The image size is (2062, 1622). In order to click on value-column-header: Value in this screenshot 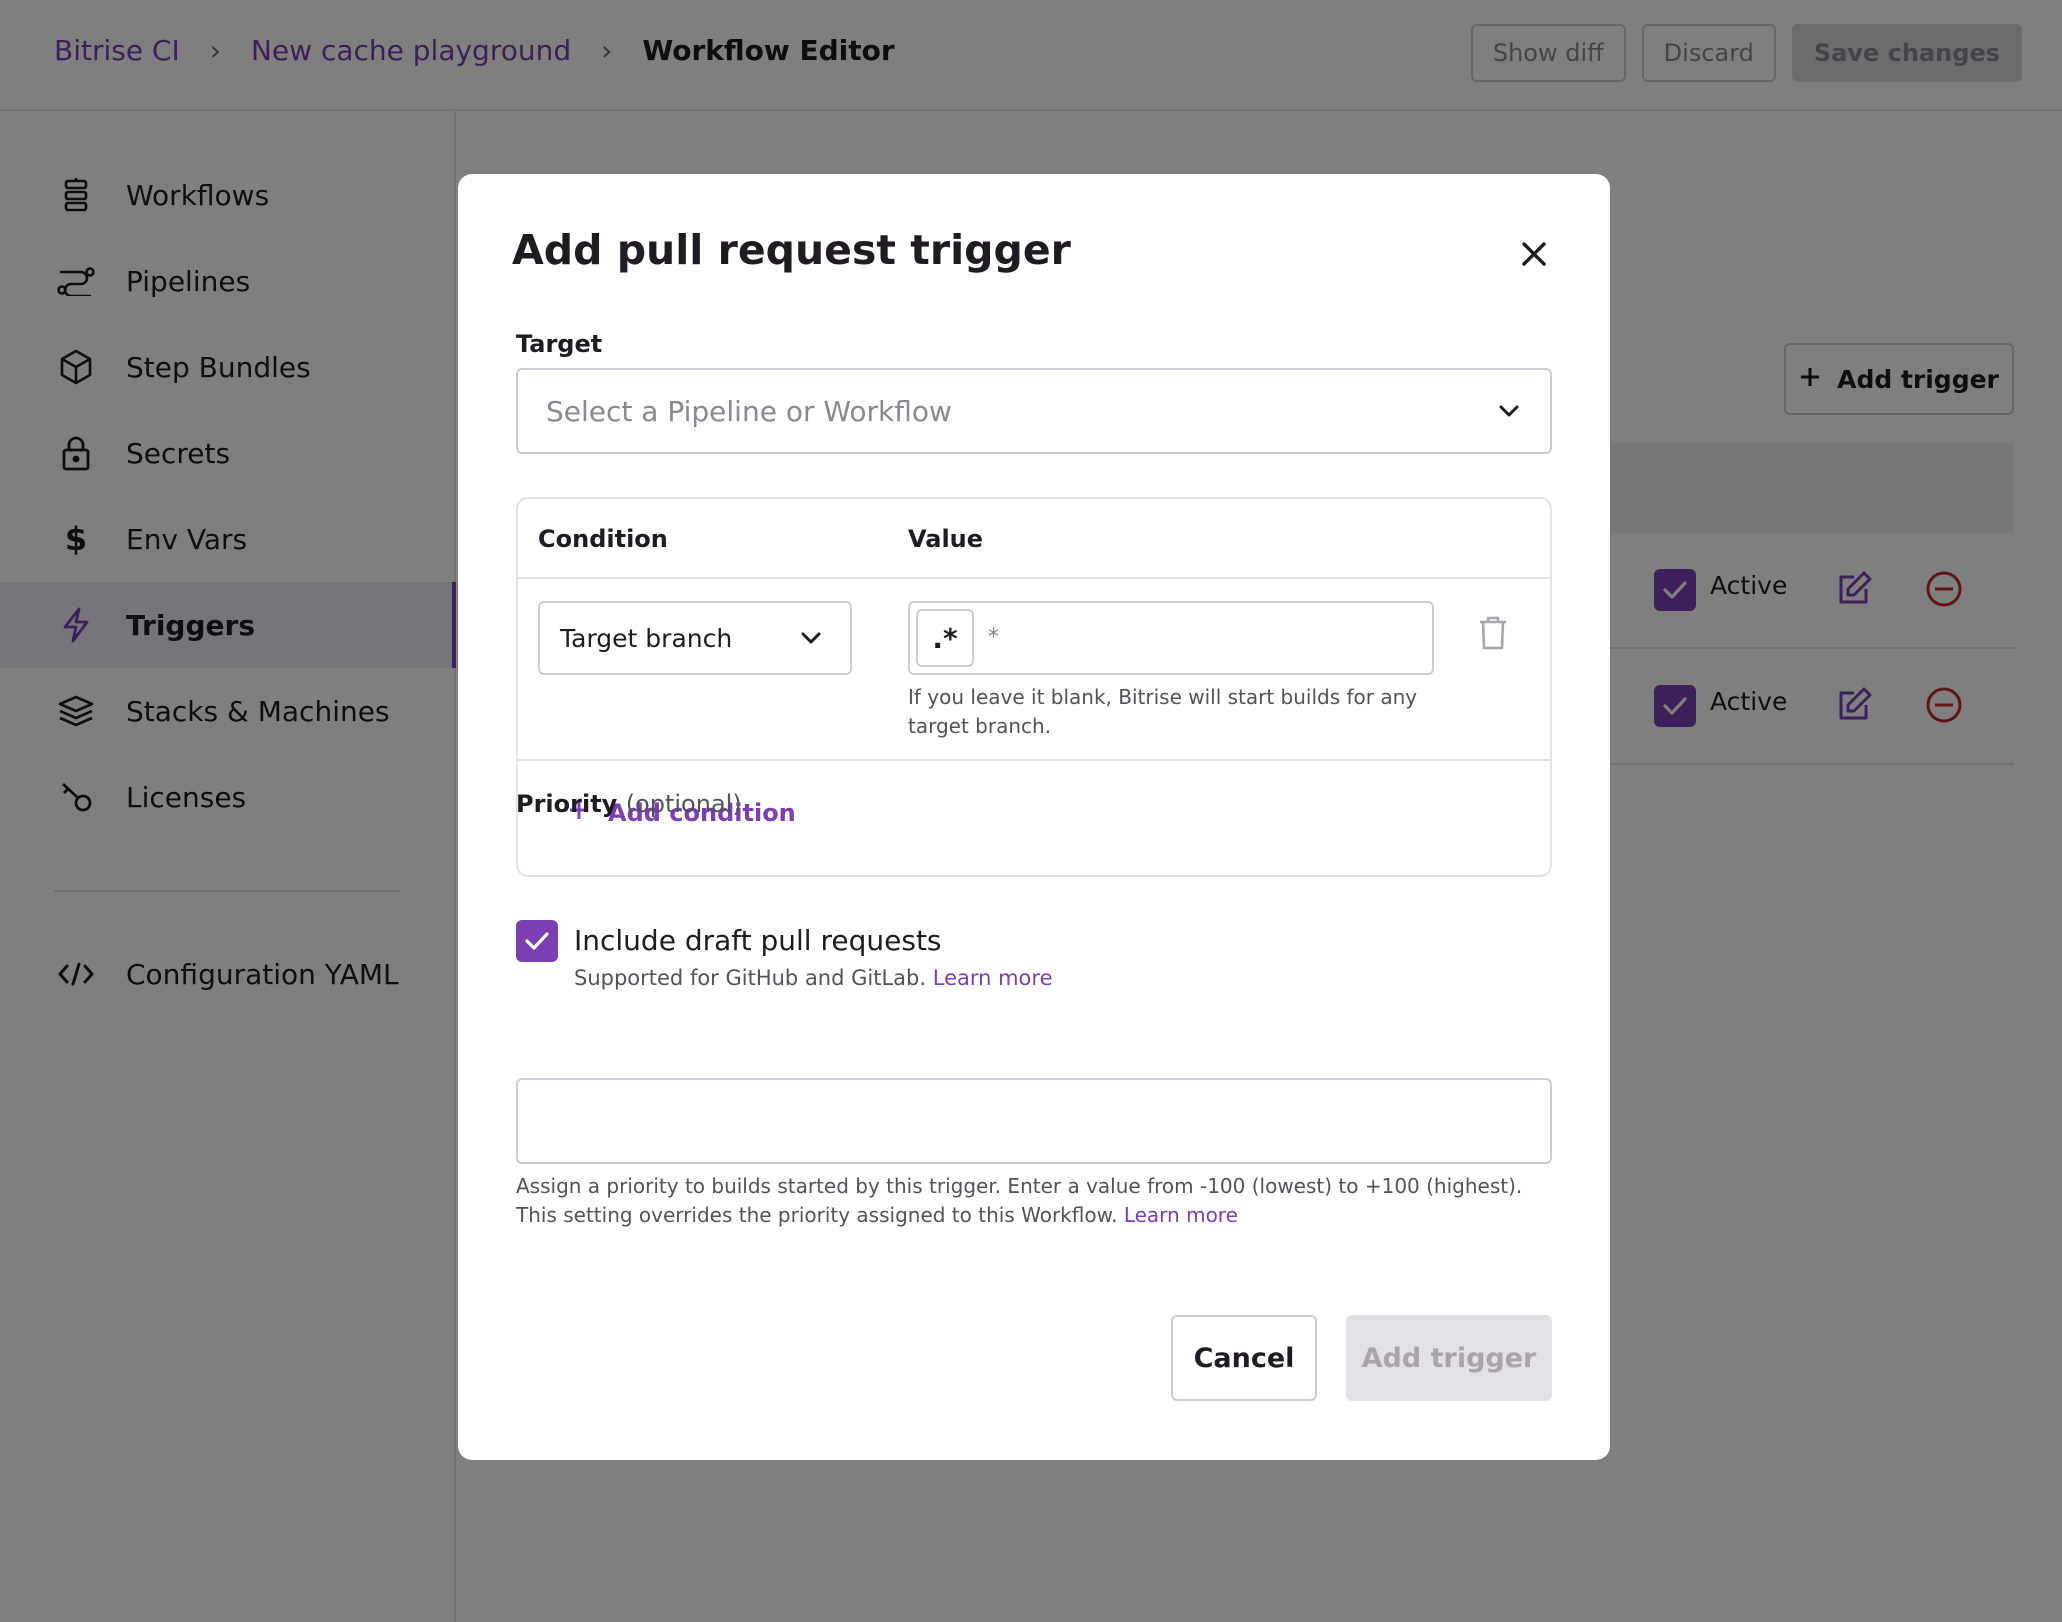, I will do `click(946, 539)`.